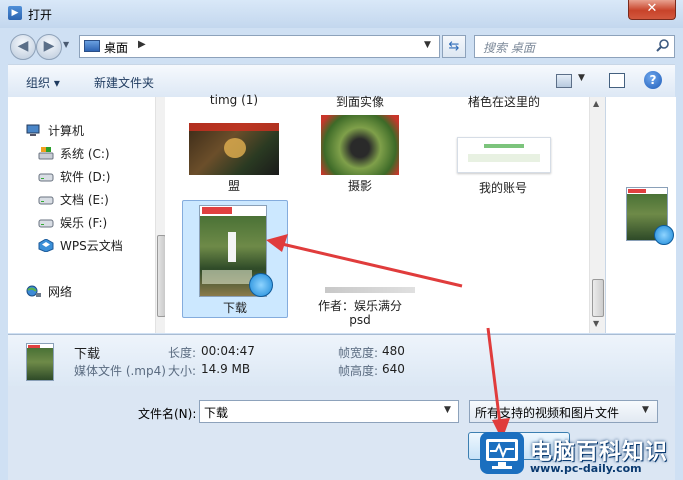  What do you see at coordinates (509, 48) in the screenshot?
I see `search-placeholder: 搜索 桌面` at bounding box center [509, 48].